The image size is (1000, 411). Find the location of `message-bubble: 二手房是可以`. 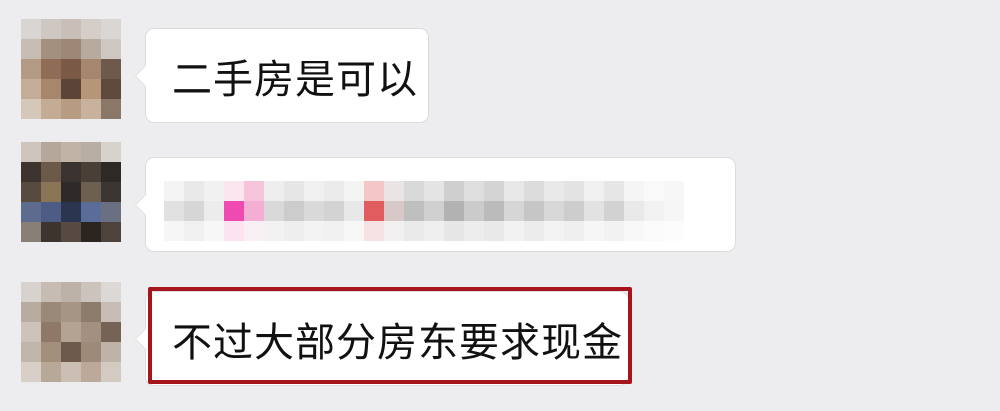

message-bubble: 二手房是可以 is located at coordinates (282, 75).